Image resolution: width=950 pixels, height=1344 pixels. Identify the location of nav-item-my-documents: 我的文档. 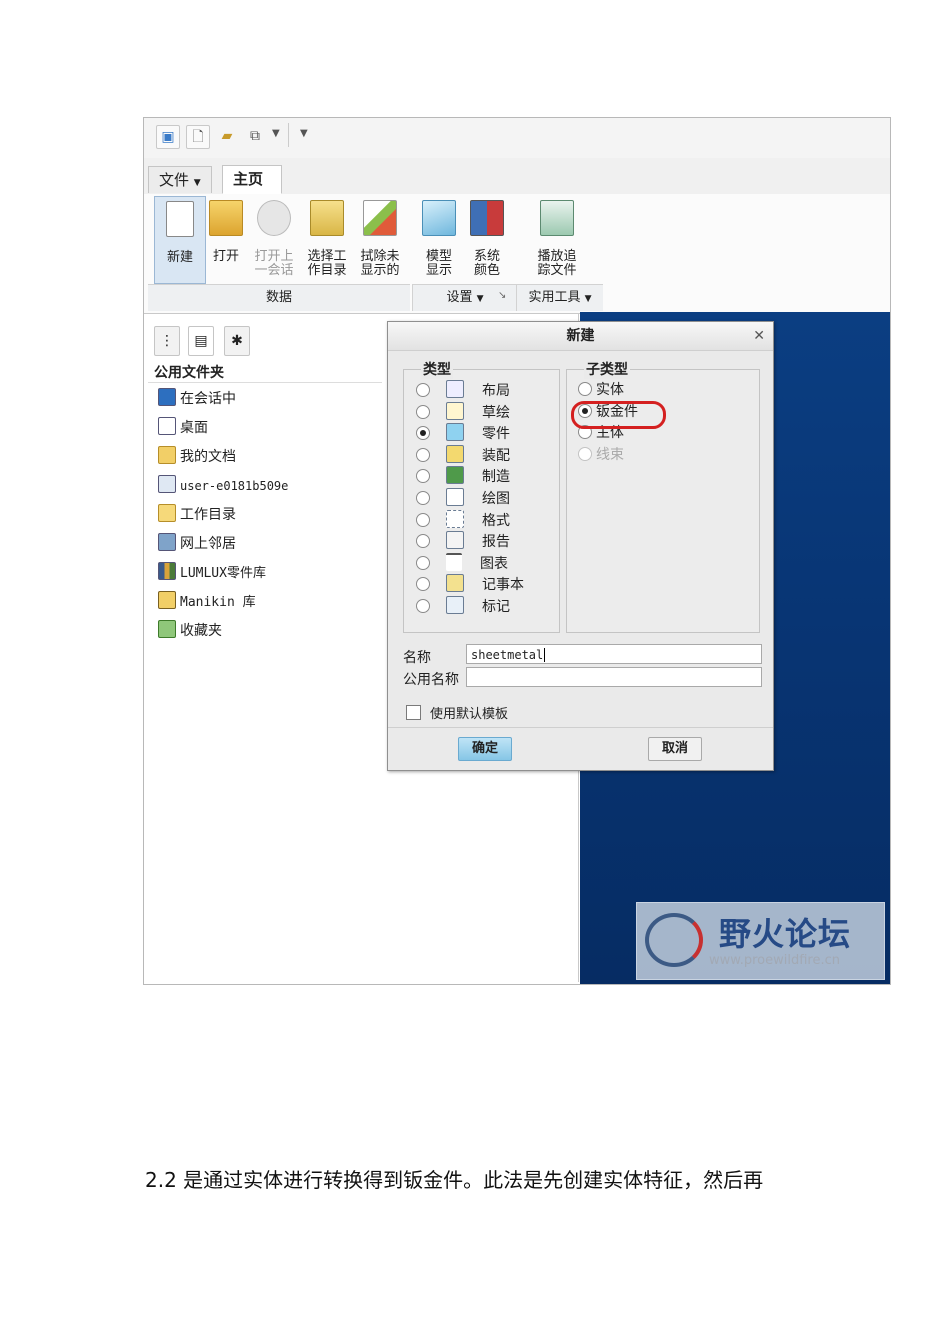
(197, 457).